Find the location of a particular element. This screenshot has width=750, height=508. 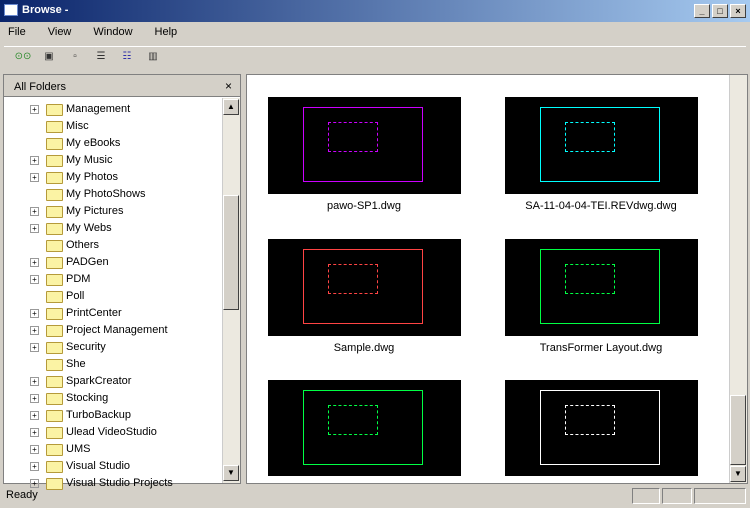

menu-view: View is located at coordinates (60, 32).